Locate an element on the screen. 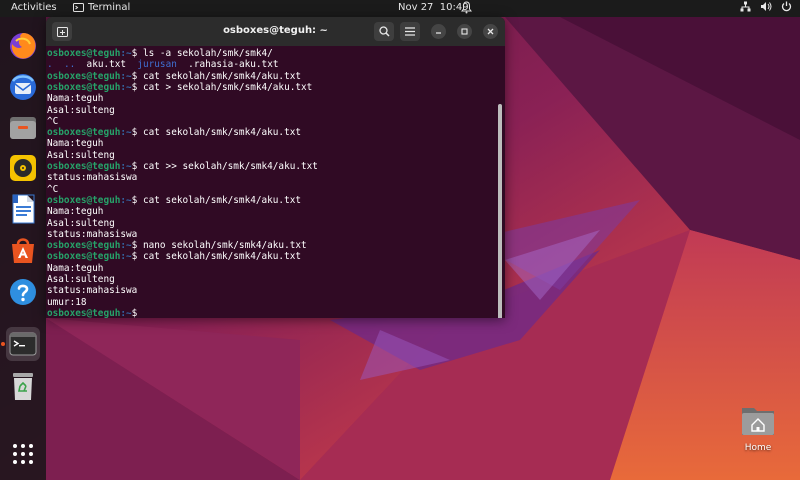 Image resolution: width=800 pixels, height=480 pixels. app-grid-icon is located at coordinates (23, 454).